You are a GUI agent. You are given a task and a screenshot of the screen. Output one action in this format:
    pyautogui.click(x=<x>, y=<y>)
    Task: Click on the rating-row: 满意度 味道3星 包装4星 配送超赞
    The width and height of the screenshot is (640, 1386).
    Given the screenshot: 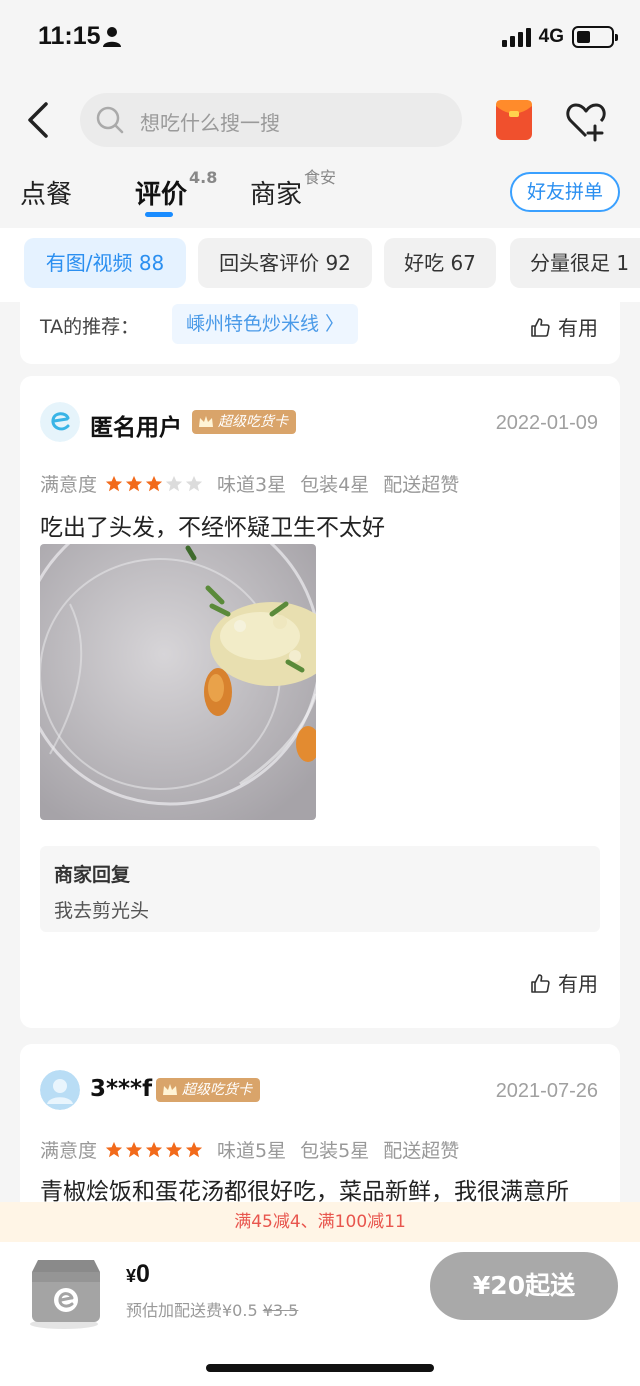 What is the action you would take?
    pyautogui.click(x=256, y=483)
    